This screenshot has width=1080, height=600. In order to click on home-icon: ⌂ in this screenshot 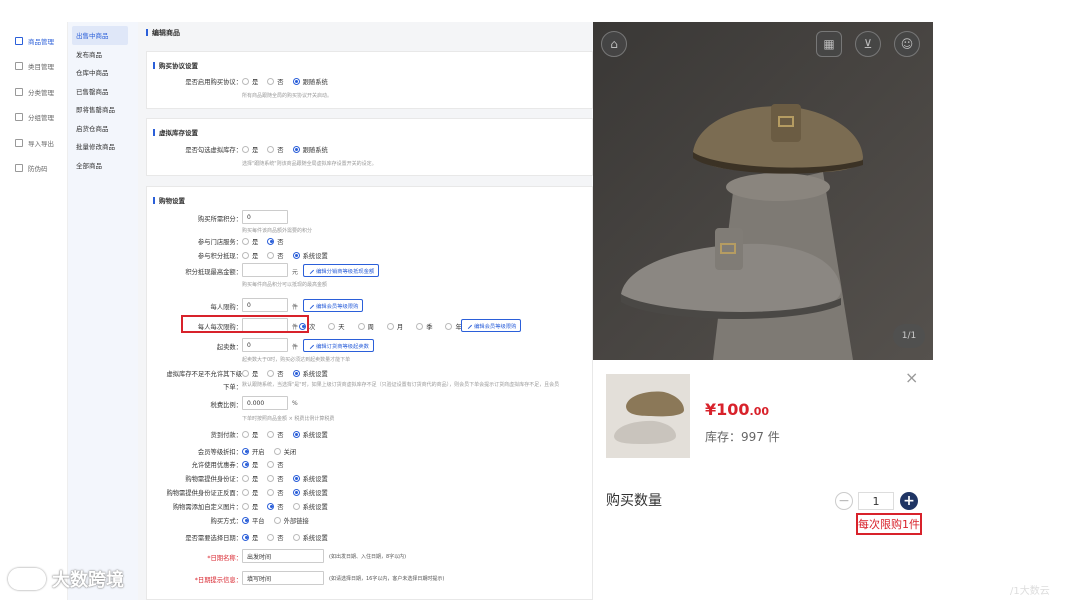, I will do `click(614, 44)`.